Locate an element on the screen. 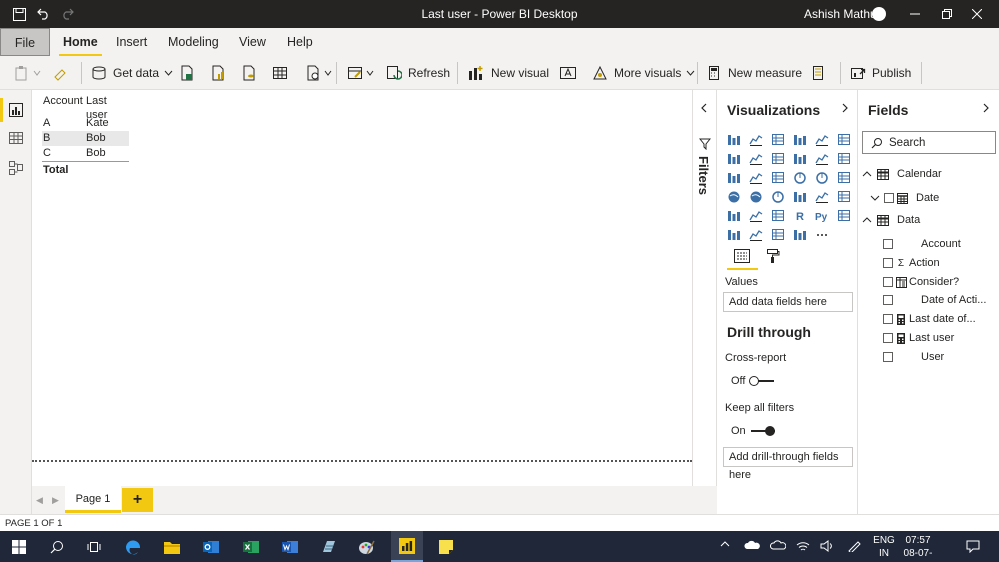 The image size is (999, 562). tab-view: View is located at coordinates (252, 42).